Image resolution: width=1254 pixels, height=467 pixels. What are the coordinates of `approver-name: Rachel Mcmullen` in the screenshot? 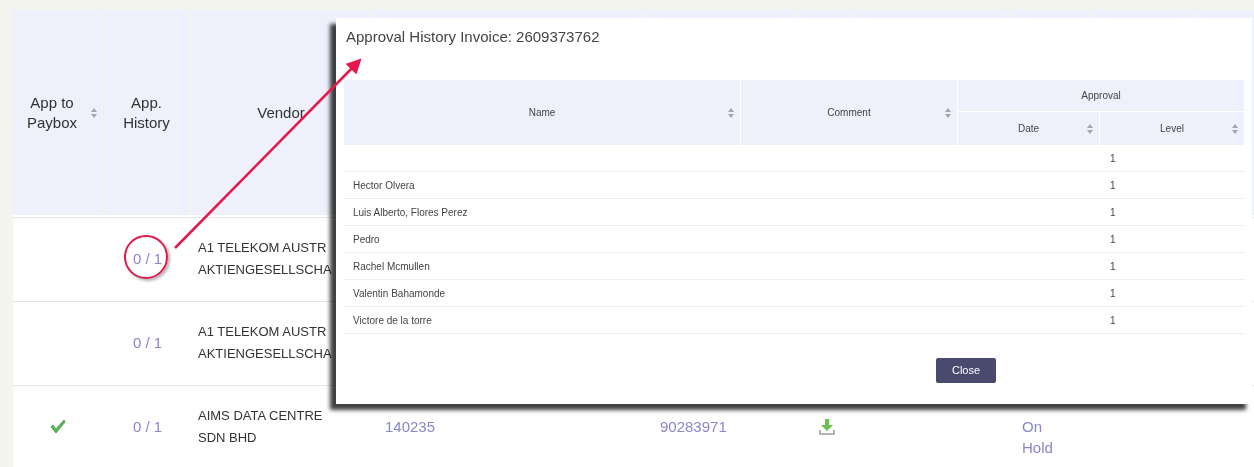 It's located at (391, 266).